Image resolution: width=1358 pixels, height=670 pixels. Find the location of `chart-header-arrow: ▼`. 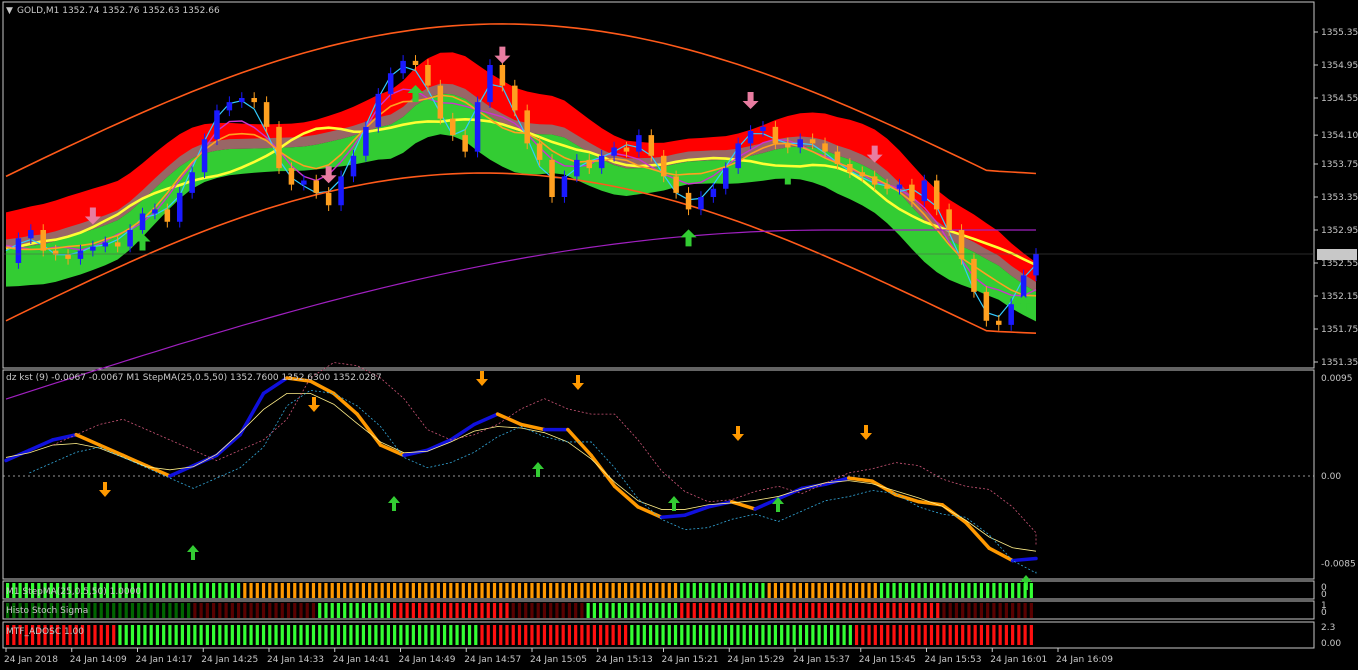

chart-header-arrow: ▼ is located at coordinates (9, 11).